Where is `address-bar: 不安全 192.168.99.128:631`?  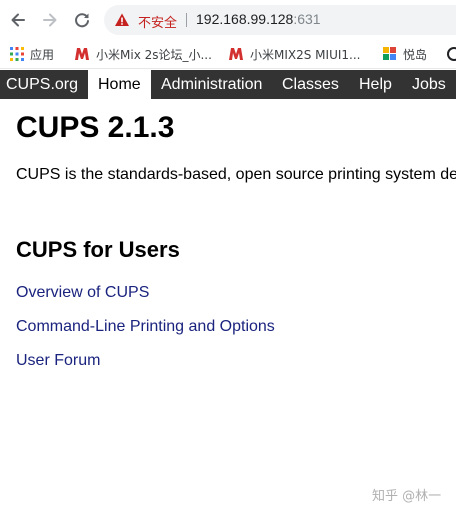
address-bar: 不安全 192.168.99.128:631 is located at coordinates (280, 20).